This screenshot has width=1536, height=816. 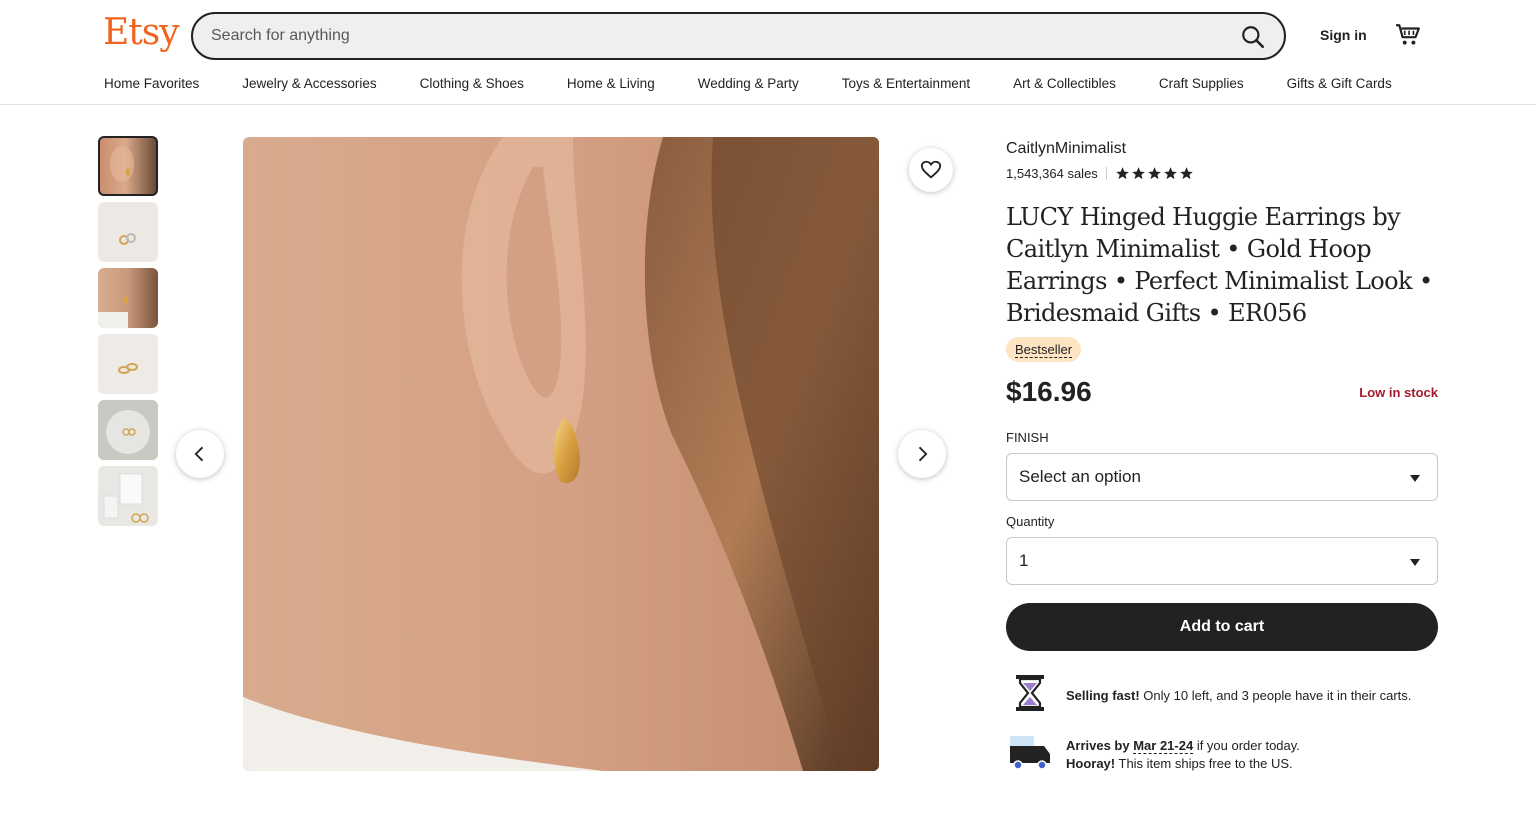 I want to click on badge-label: Bestseller, so click(x=1044, y=350).